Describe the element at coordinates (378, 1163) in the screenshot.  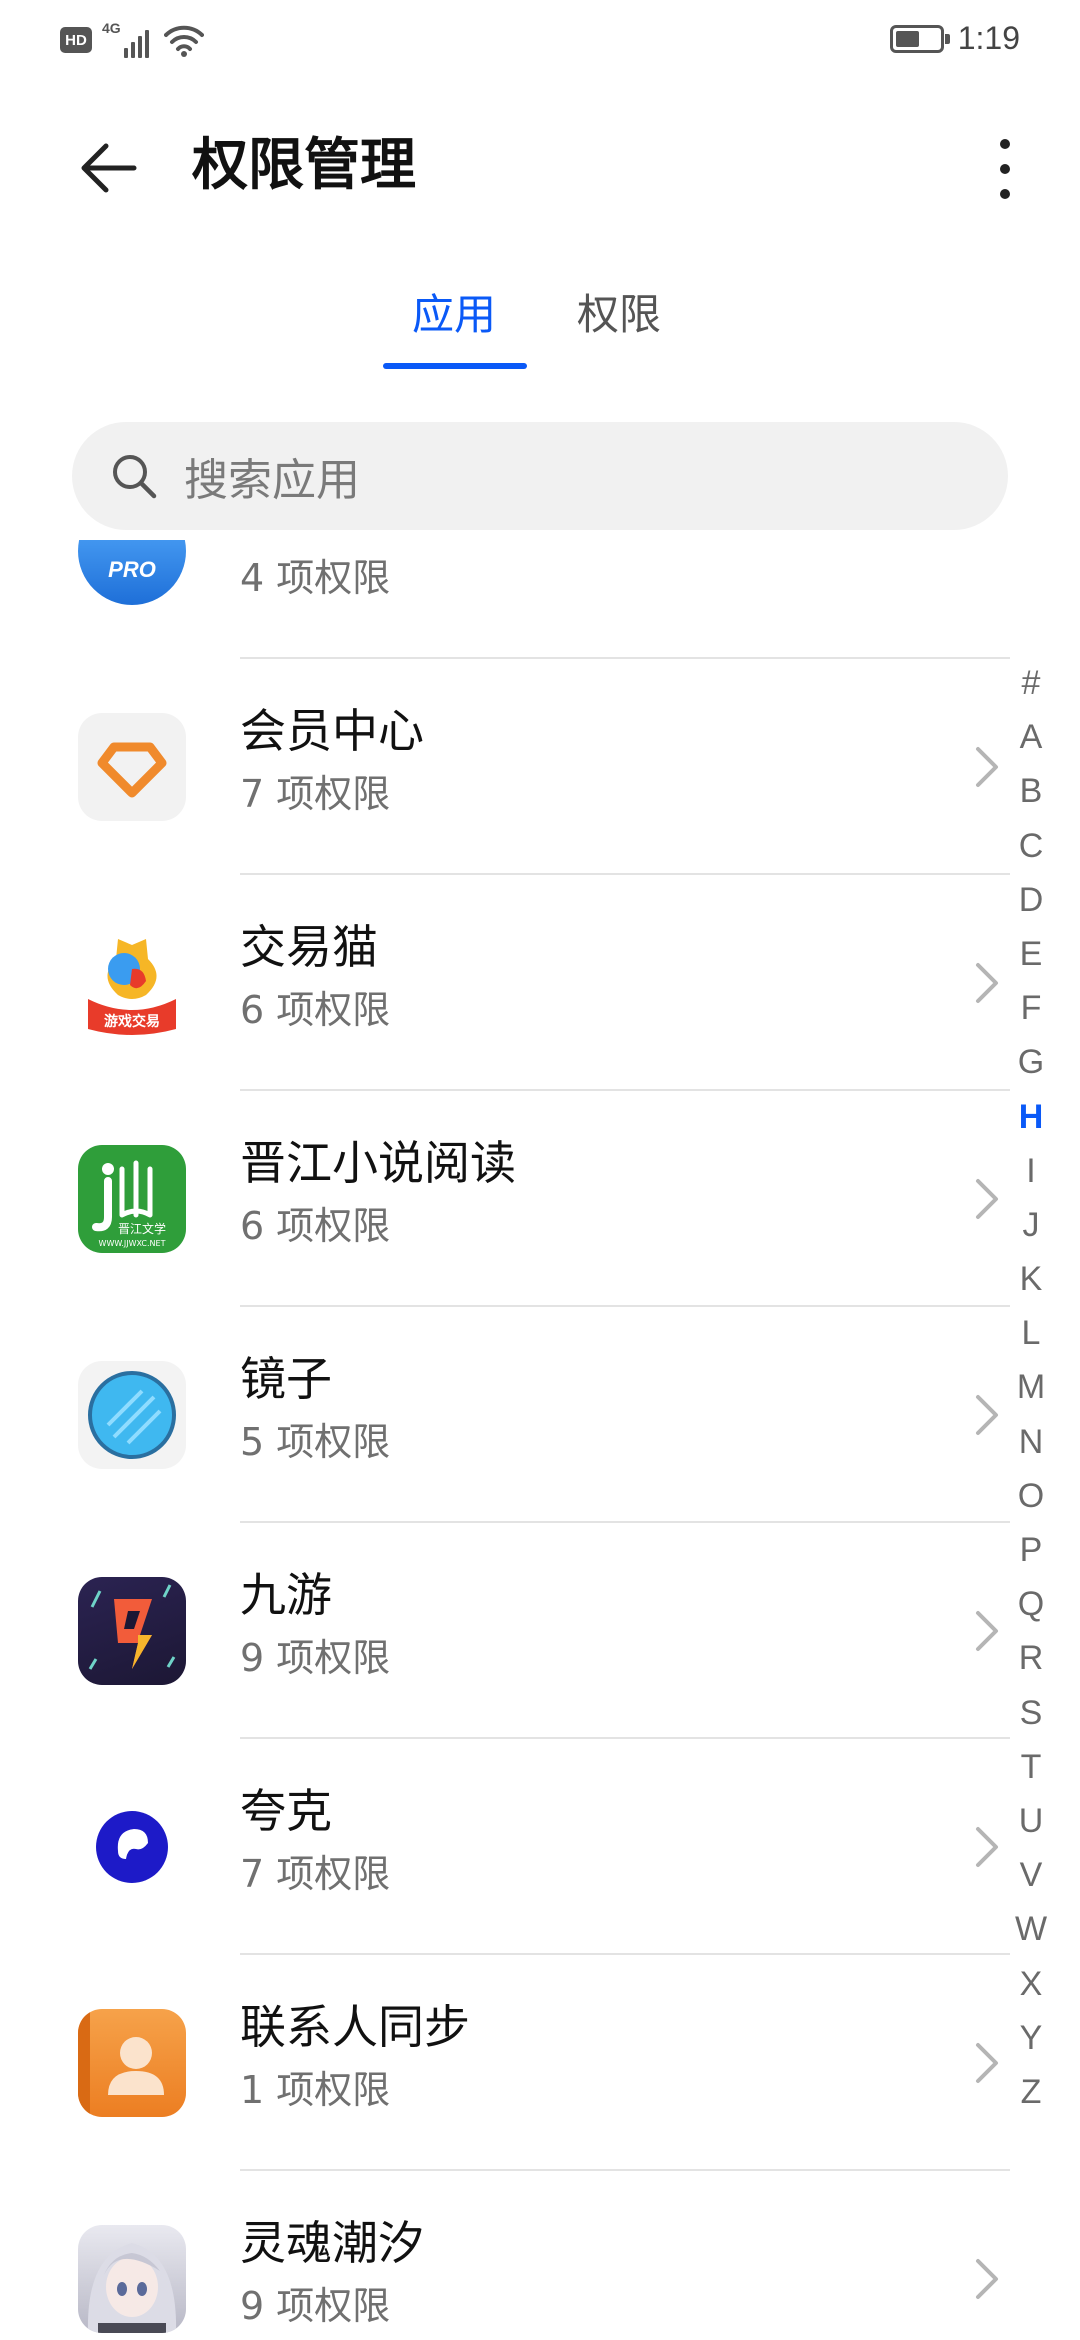
I see `app-name: 晋江小说阅读` at that location.